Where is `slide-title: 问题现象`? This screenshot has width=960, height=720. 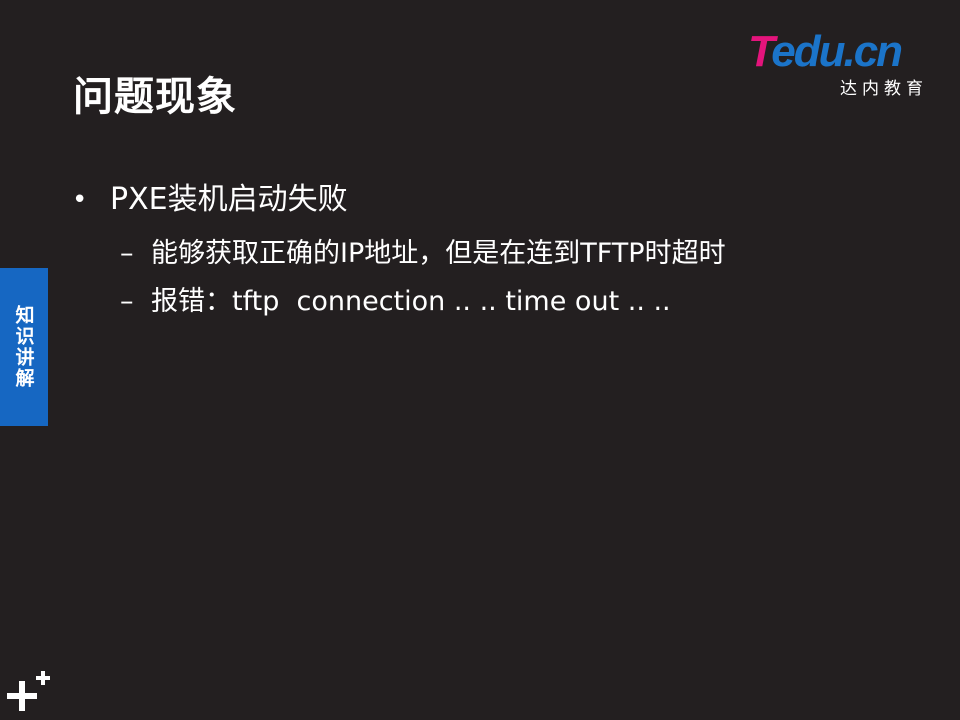 slide-title: 问题现象 is located at coordinates (155, 97).